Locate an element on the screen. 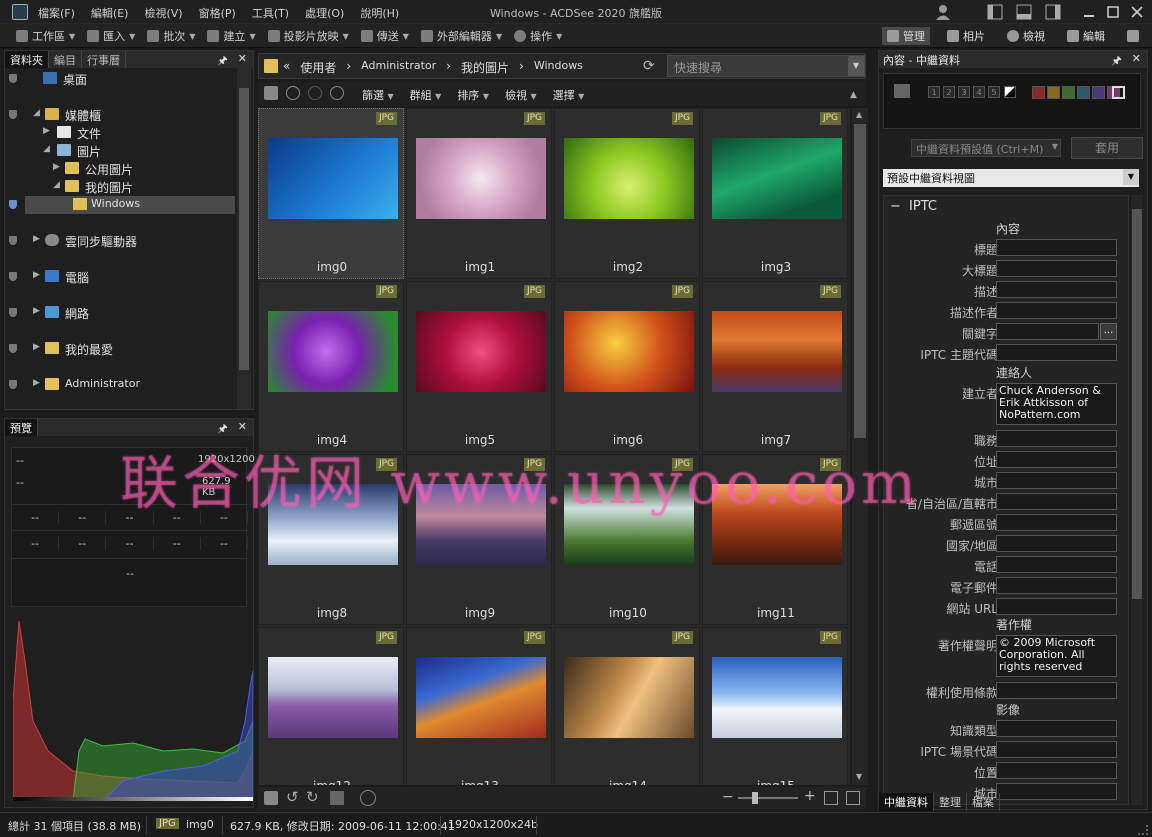  thumbnail-item: JPG img5 is located at coordinates (479, 366).